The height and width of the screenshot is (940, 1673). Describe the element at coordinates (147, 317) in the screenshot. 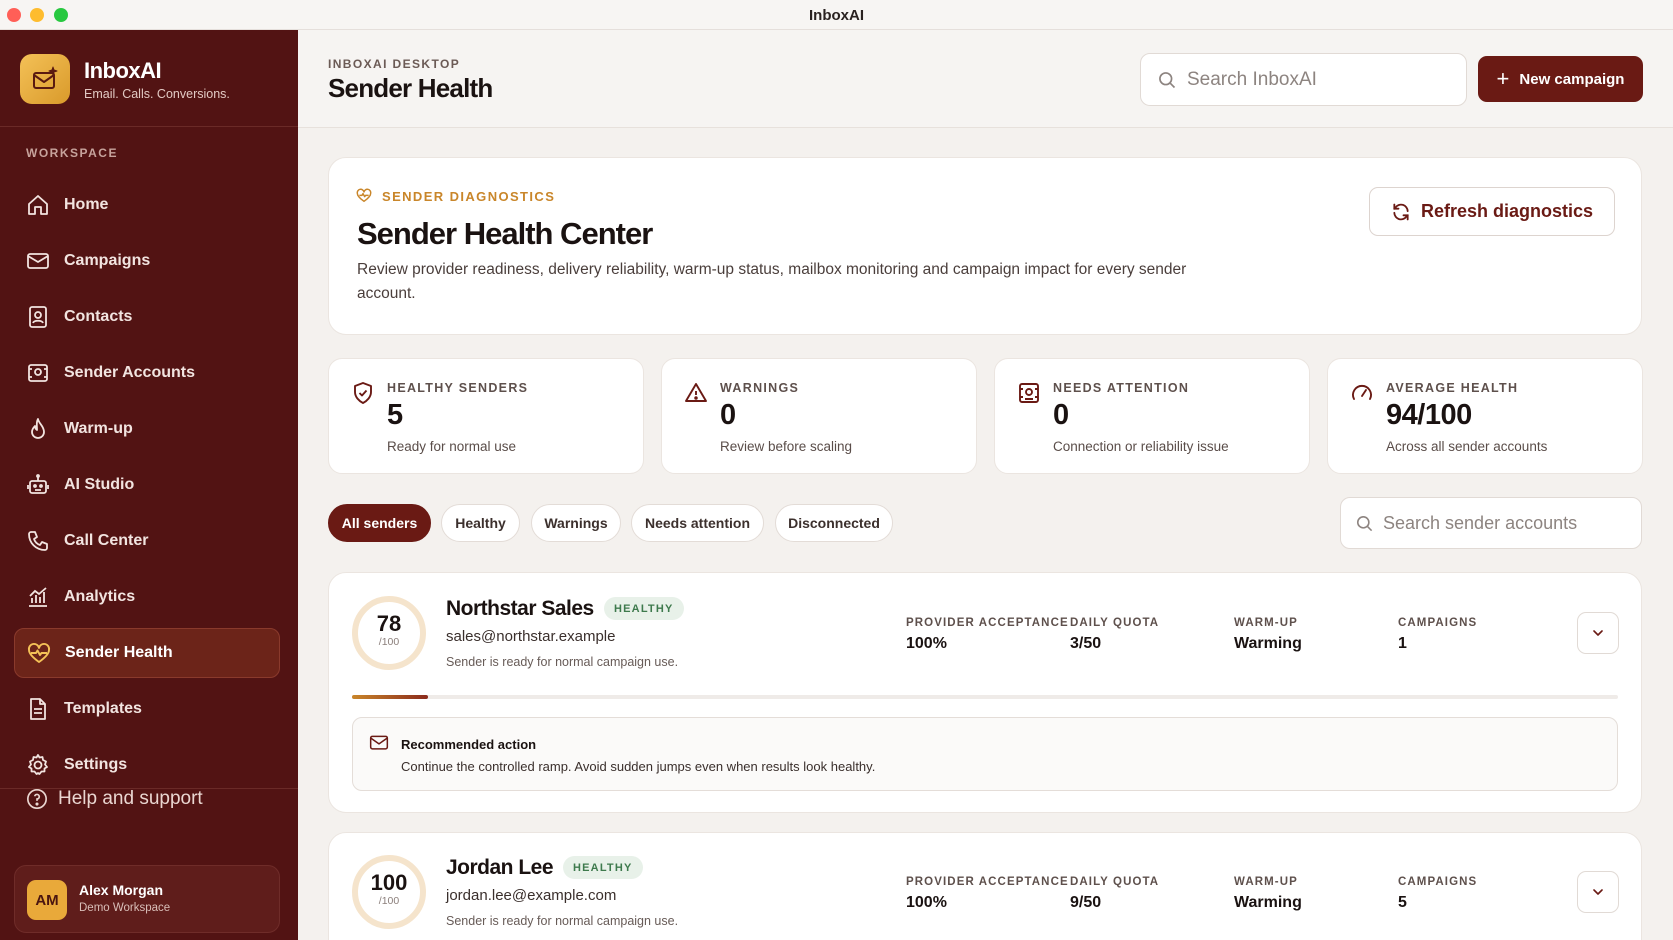

I see `sidebar-item-contacts: Contacts` at that location.